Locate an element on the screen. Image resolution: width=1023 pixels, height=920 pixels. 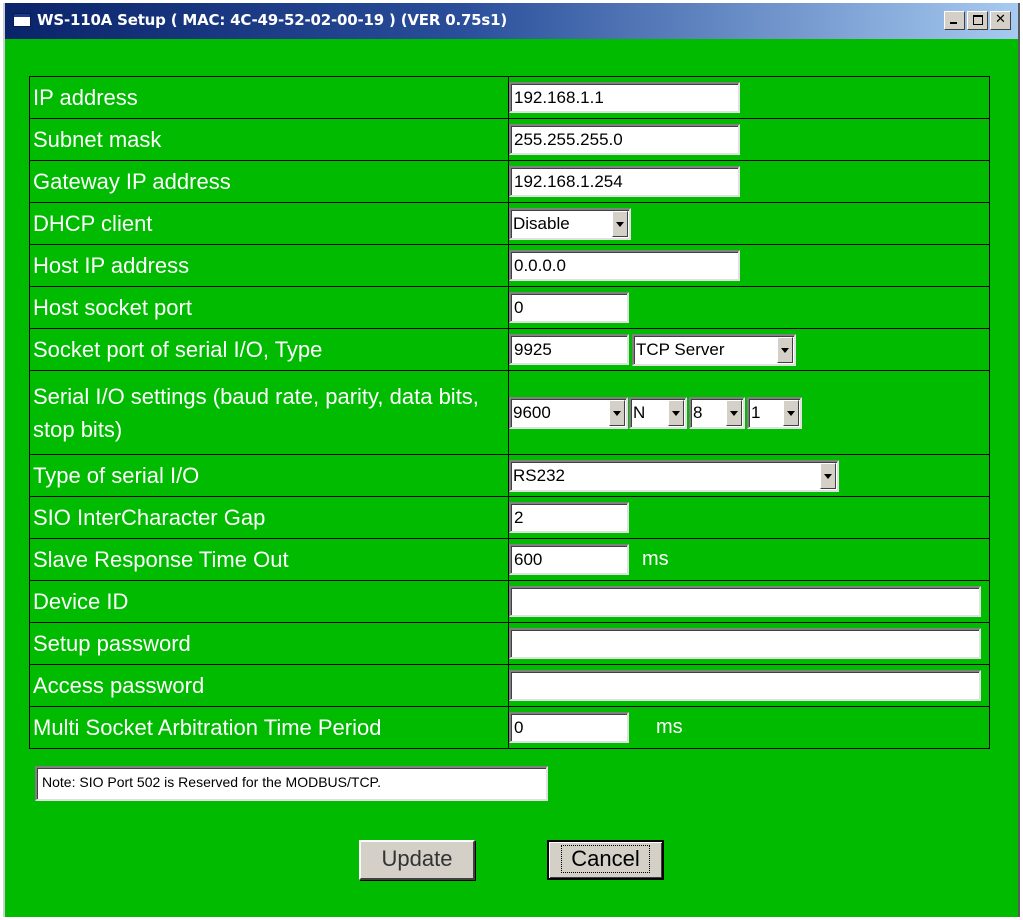
setup-password-input is located at coordinates (745, 643).